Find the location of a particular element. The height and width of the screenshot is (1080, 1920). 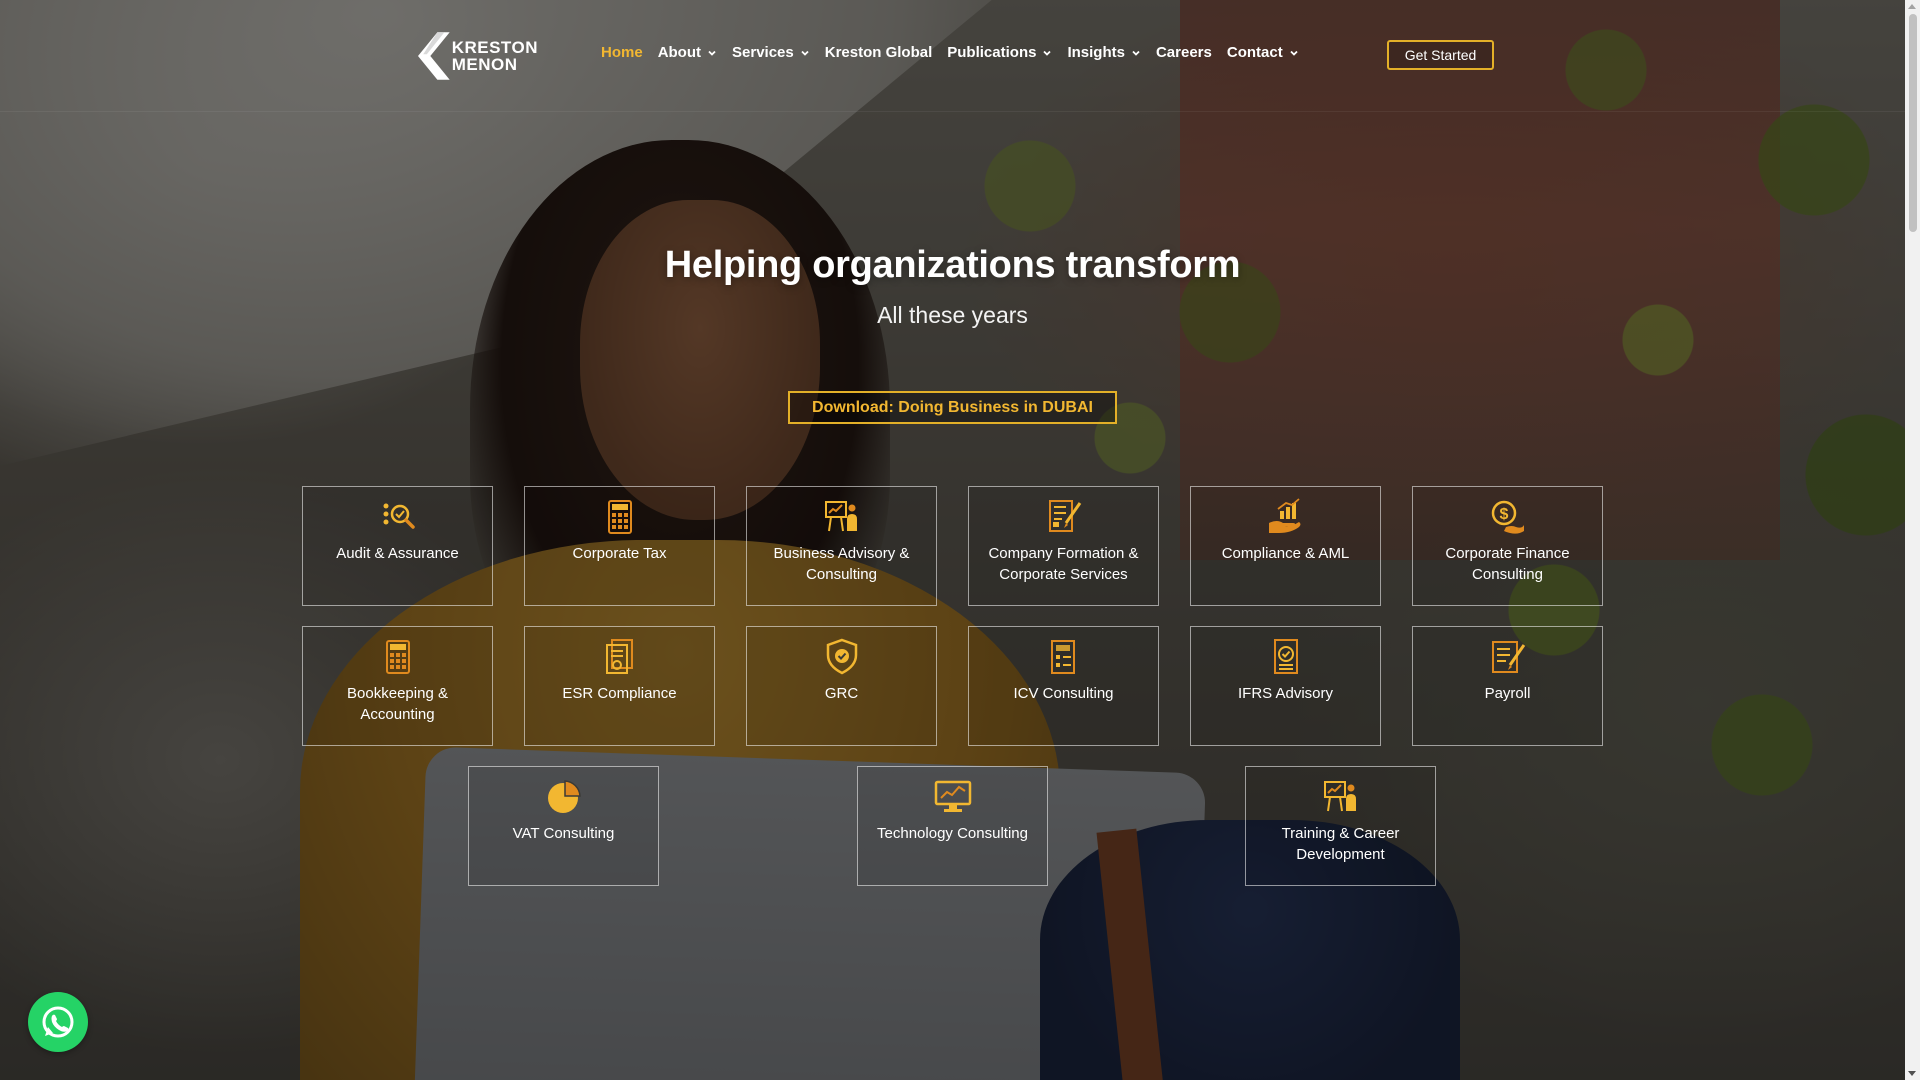

nav-item-label: Publications is located at coordinates (992, 52).